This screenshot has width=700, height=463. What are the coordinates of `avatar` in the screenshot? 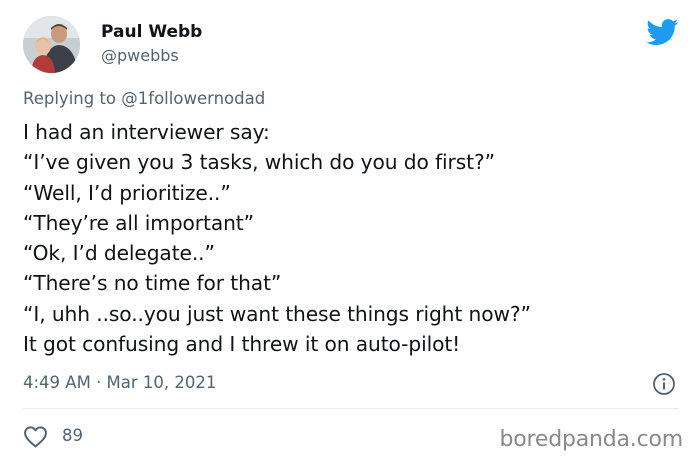 It's located at (51, 44).